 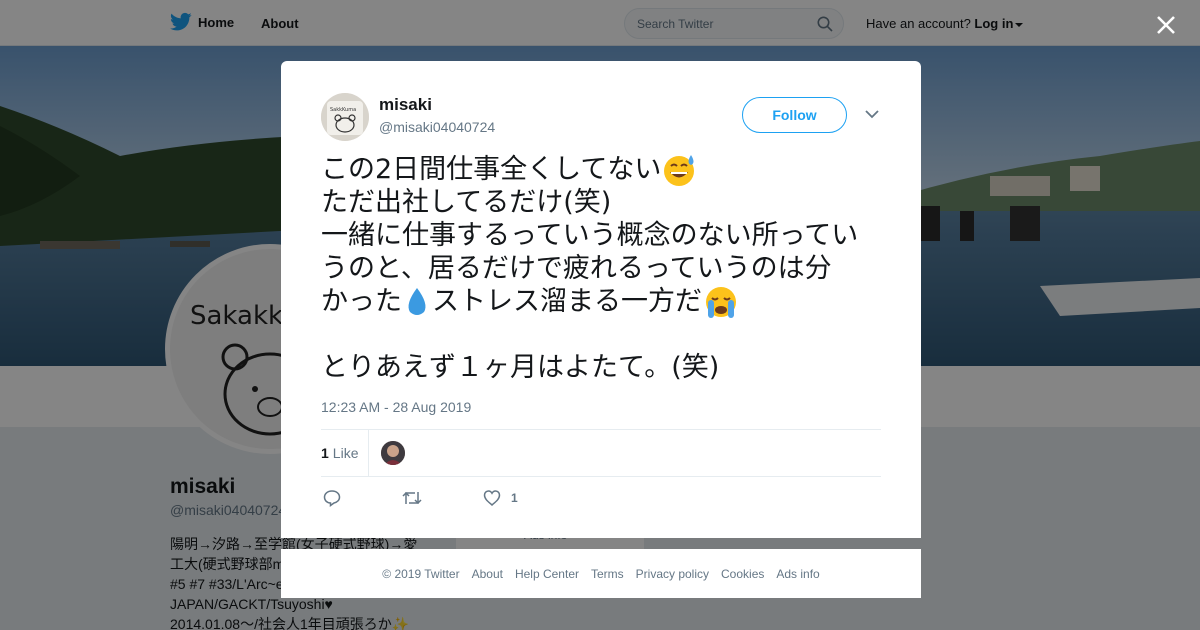 I want to click on tweet-line-text: この2日間仕事全くしてない, so click(x=491, y=169).